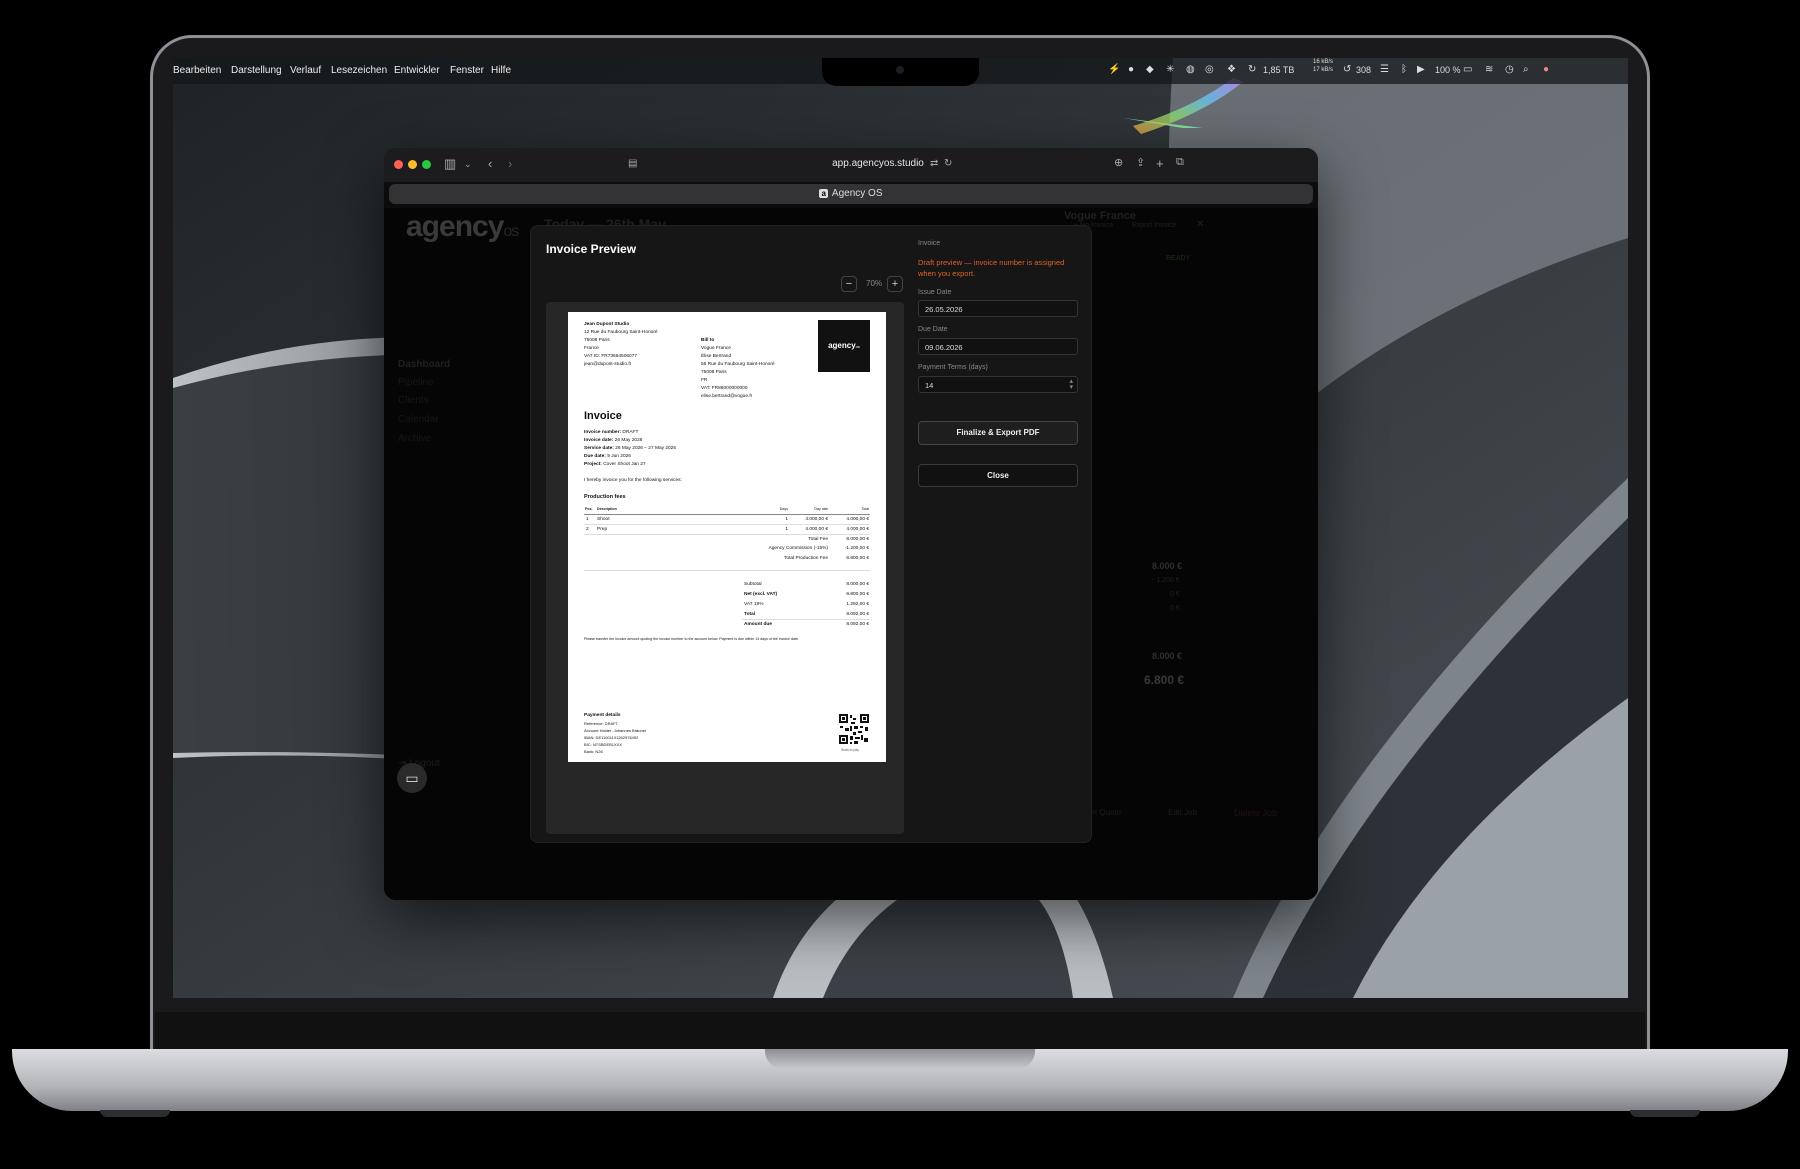  I want to click on finalize-export-button: Finalize & Export PDF, so click(998, 433).